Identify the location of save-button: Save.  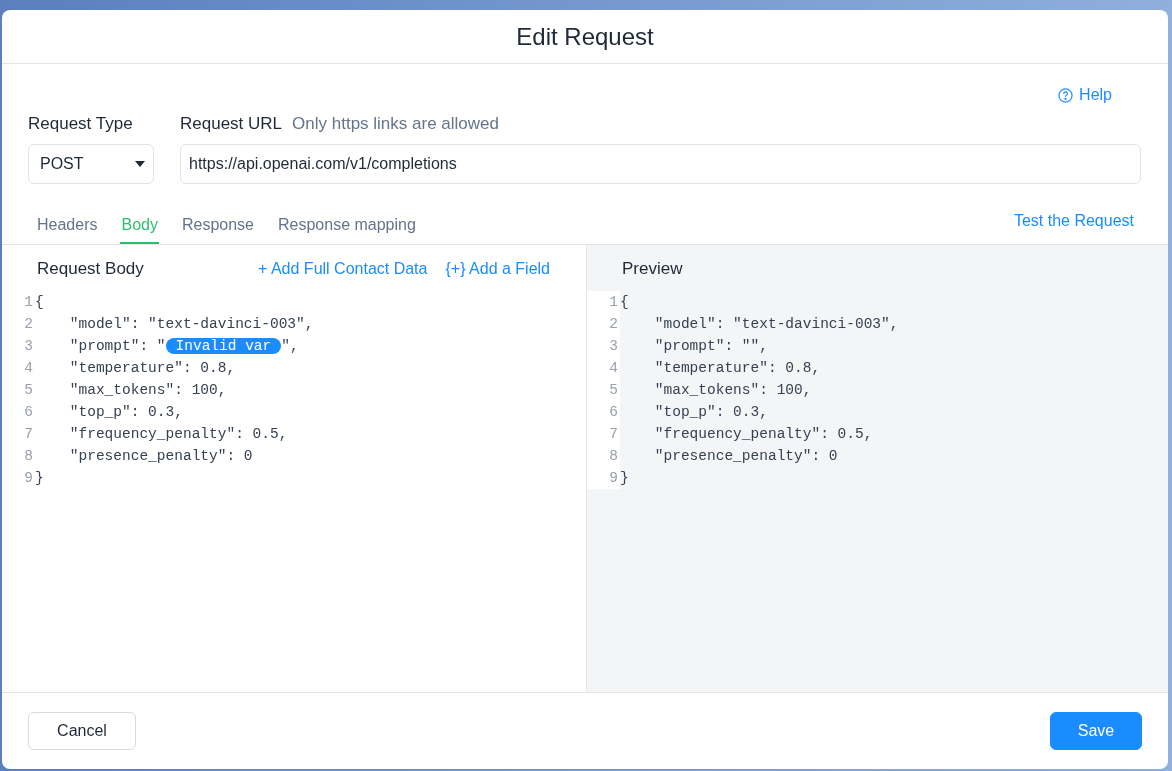
(1096, 731).